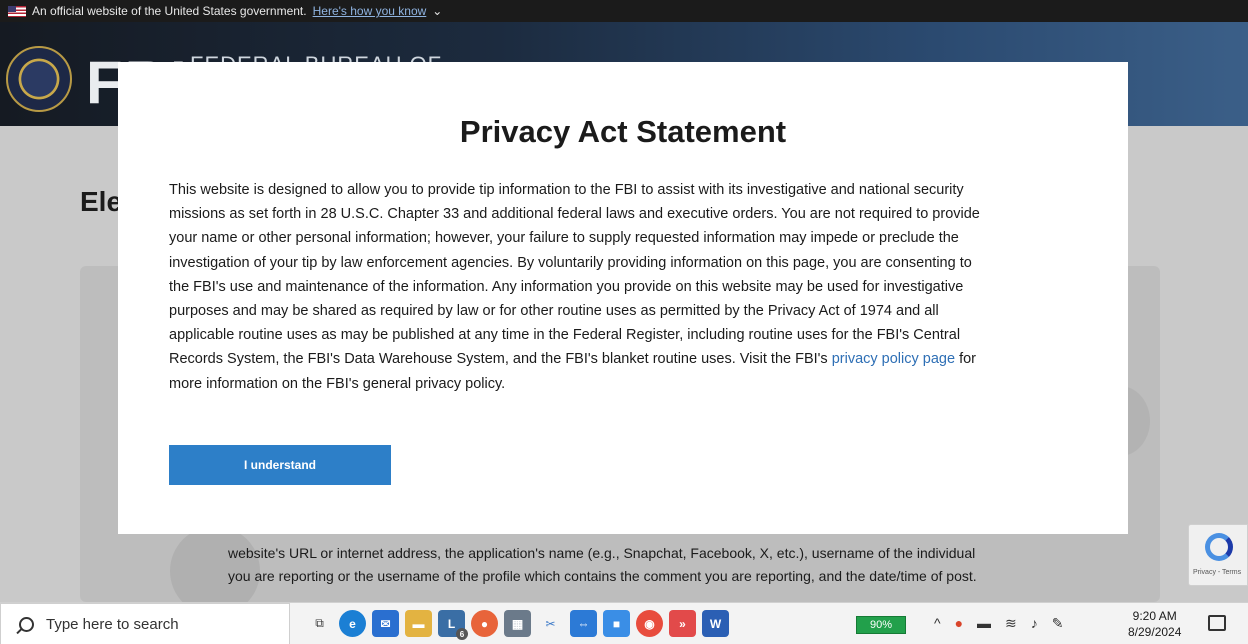  Describe the element at coordinates (893, 359) in the screenshot. I see `privacy-policy-link: privacy policy page` at that location.